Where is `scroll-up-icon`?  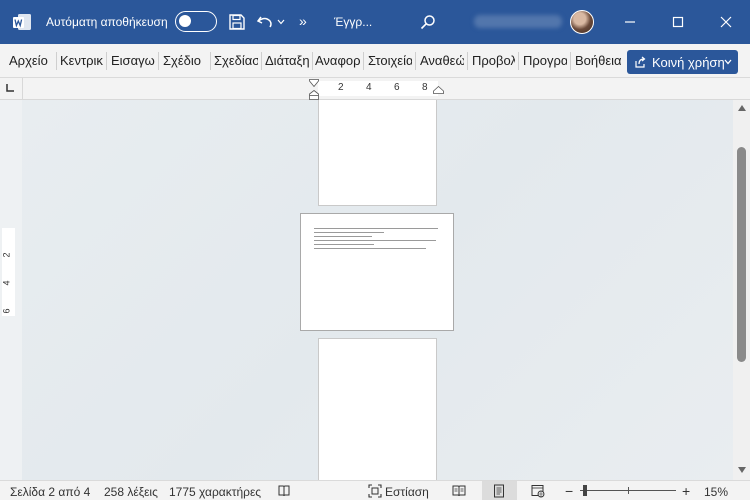 scroll-up-icon is located at coordinates (742, 108).